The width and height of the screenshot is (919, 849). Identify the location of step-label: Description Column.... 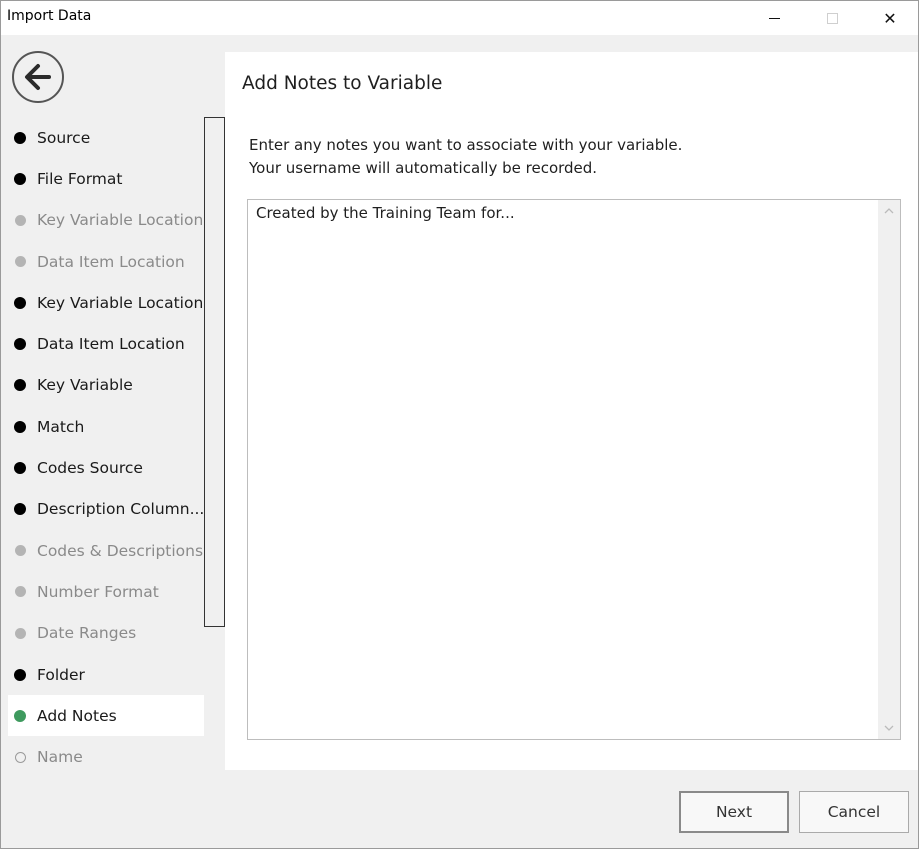
(120, 509).